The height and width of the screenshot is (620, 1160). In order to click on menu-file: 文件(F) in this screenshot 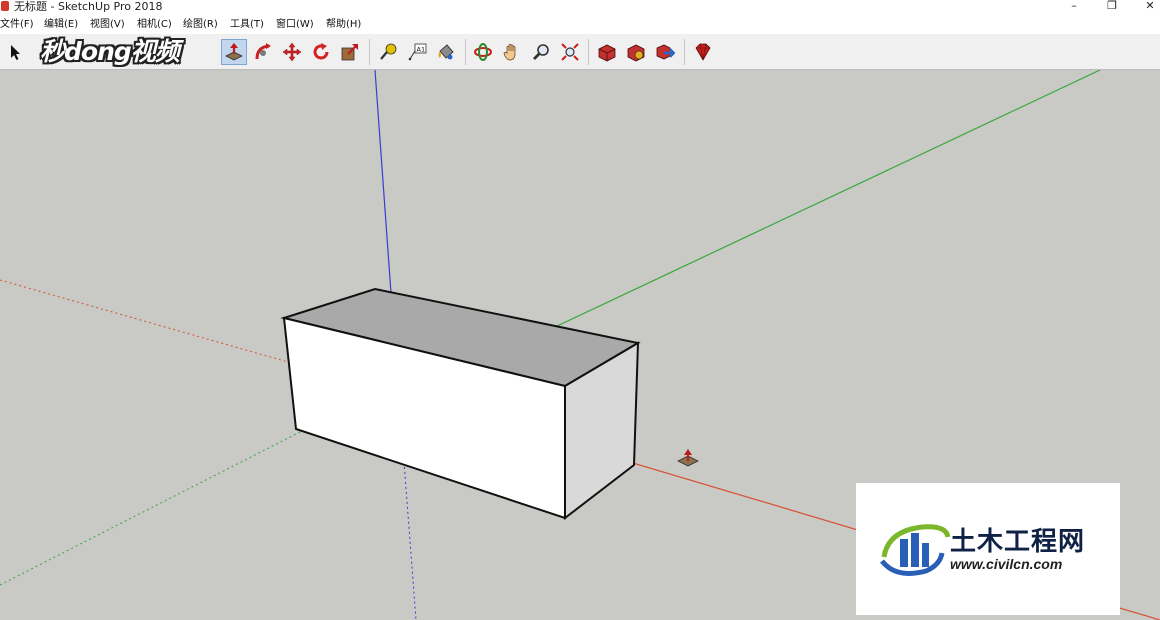, I will do `click(17, 24)`.